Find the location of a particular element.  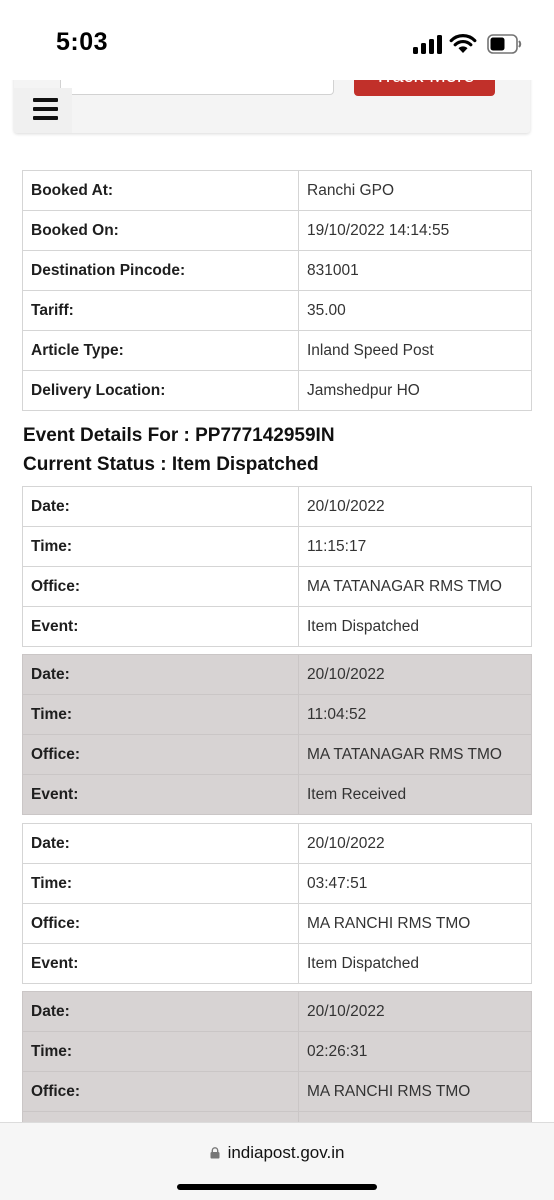

booking-value: Jamshedpur HO is located at coordinates (415, 390).